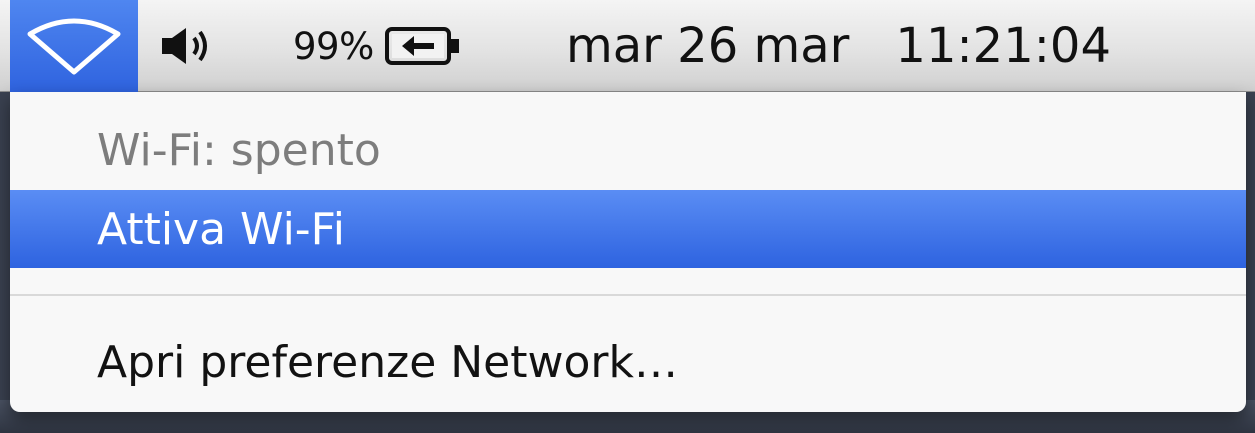 The width and height of the screenshot is (1255, 433). Describe the element at coordinates (421, 46) in the screenshot. I see `battery-charging-icon` at that location.